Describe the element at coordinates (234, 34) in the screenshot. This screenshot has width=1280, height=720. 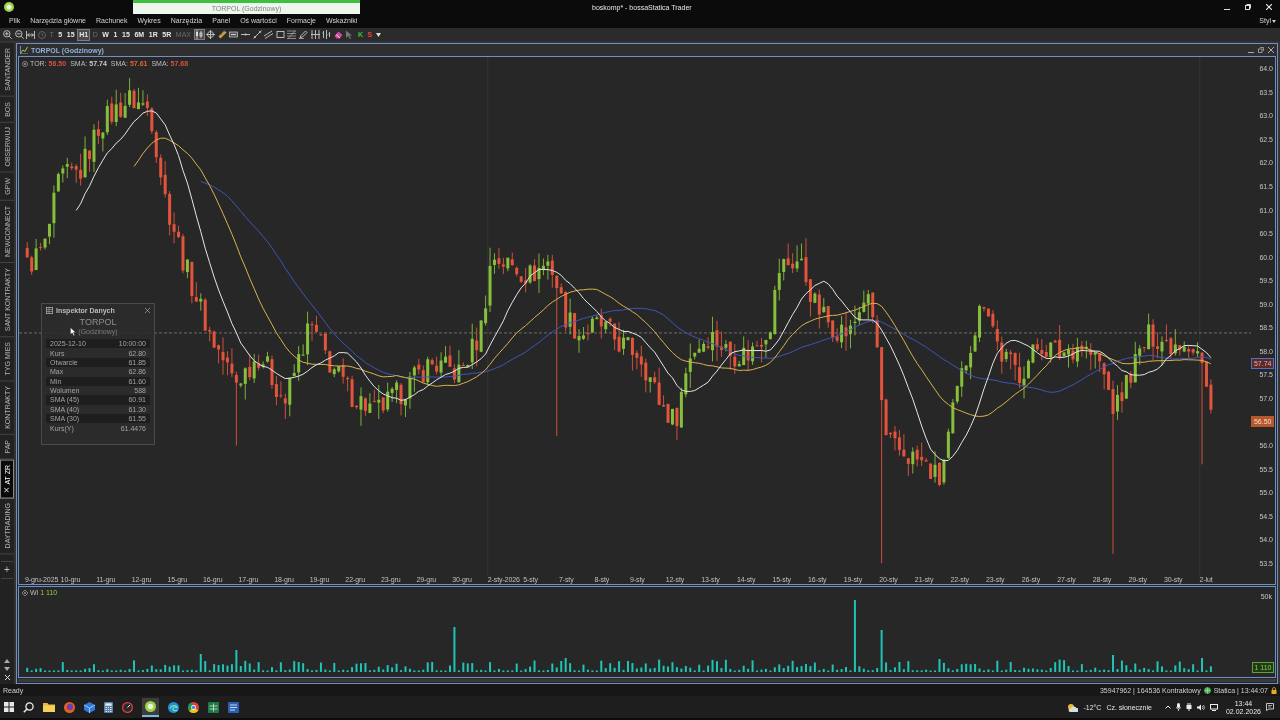
I see `text-box-icon` at that location.